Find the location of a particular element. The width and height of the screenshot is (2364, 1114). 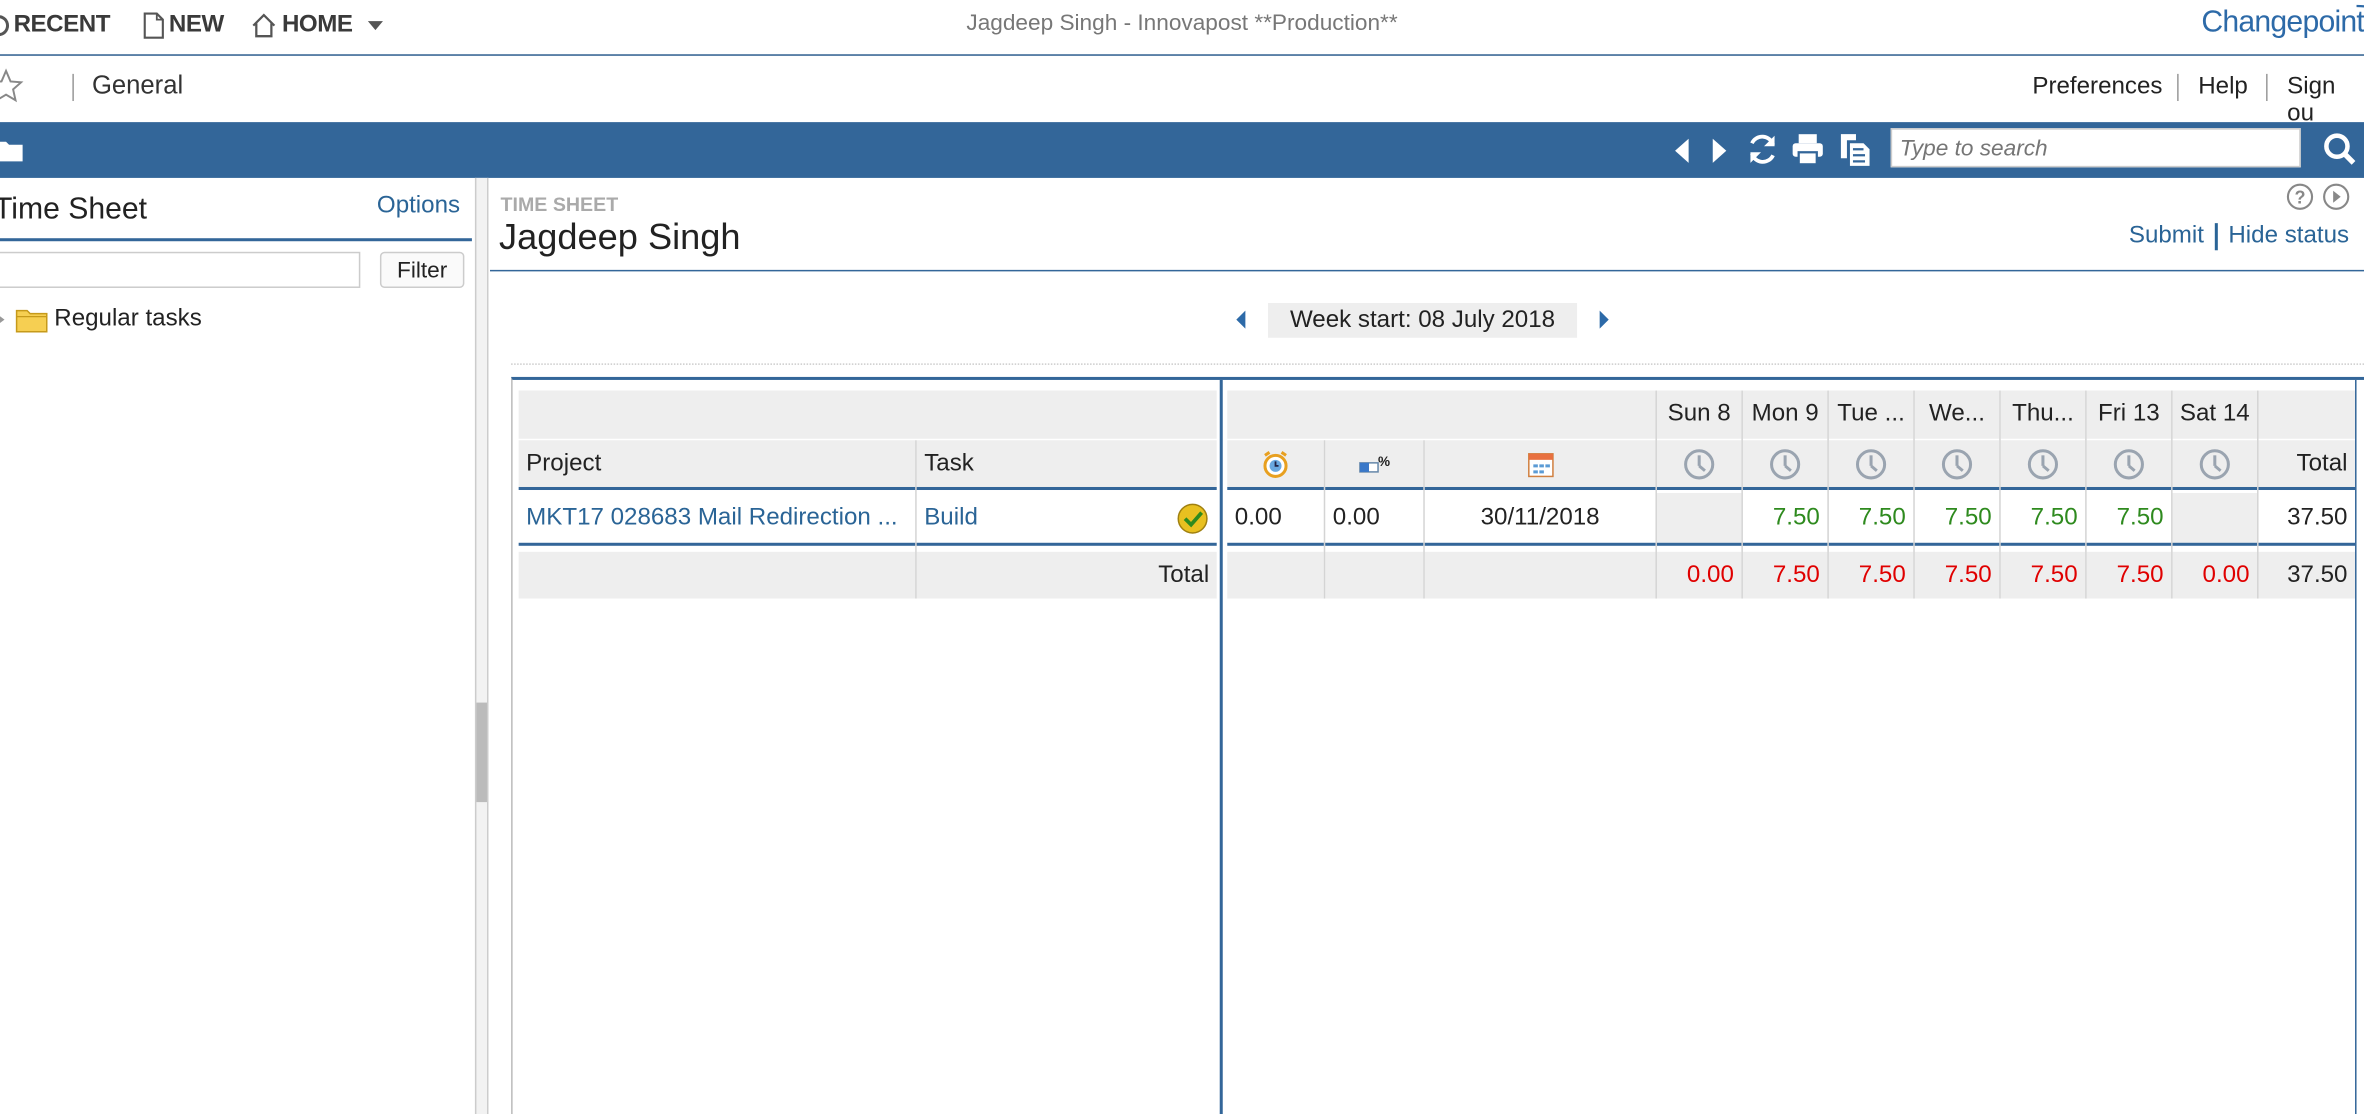

next-week-icon is located at coordinates (1604, 320).